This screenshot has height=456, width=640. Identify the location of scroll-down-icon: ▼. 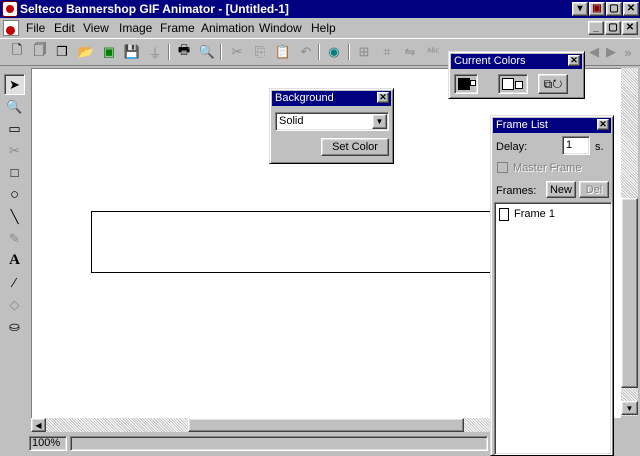
(629, 408).